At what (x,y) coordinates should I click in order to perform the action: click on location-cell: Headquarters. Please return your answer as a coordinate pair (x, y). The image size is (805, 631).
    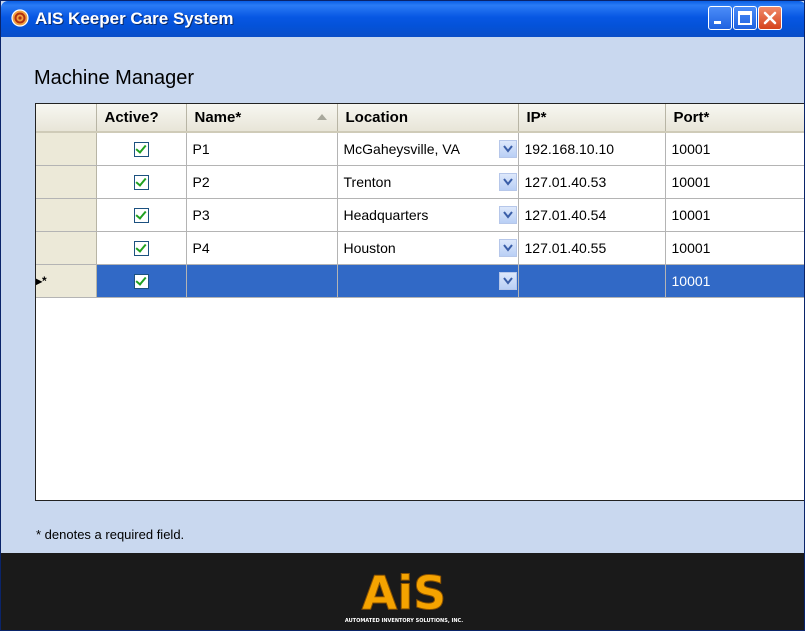
    Looking at the image, I should click on (428, 215).